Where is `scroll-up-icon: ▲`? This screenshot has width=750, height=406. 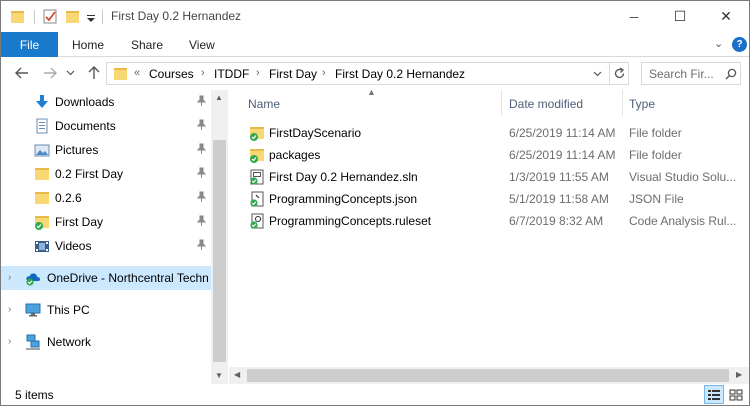 scroll-up-icon: ▲ is located at coordinates (219, 97).